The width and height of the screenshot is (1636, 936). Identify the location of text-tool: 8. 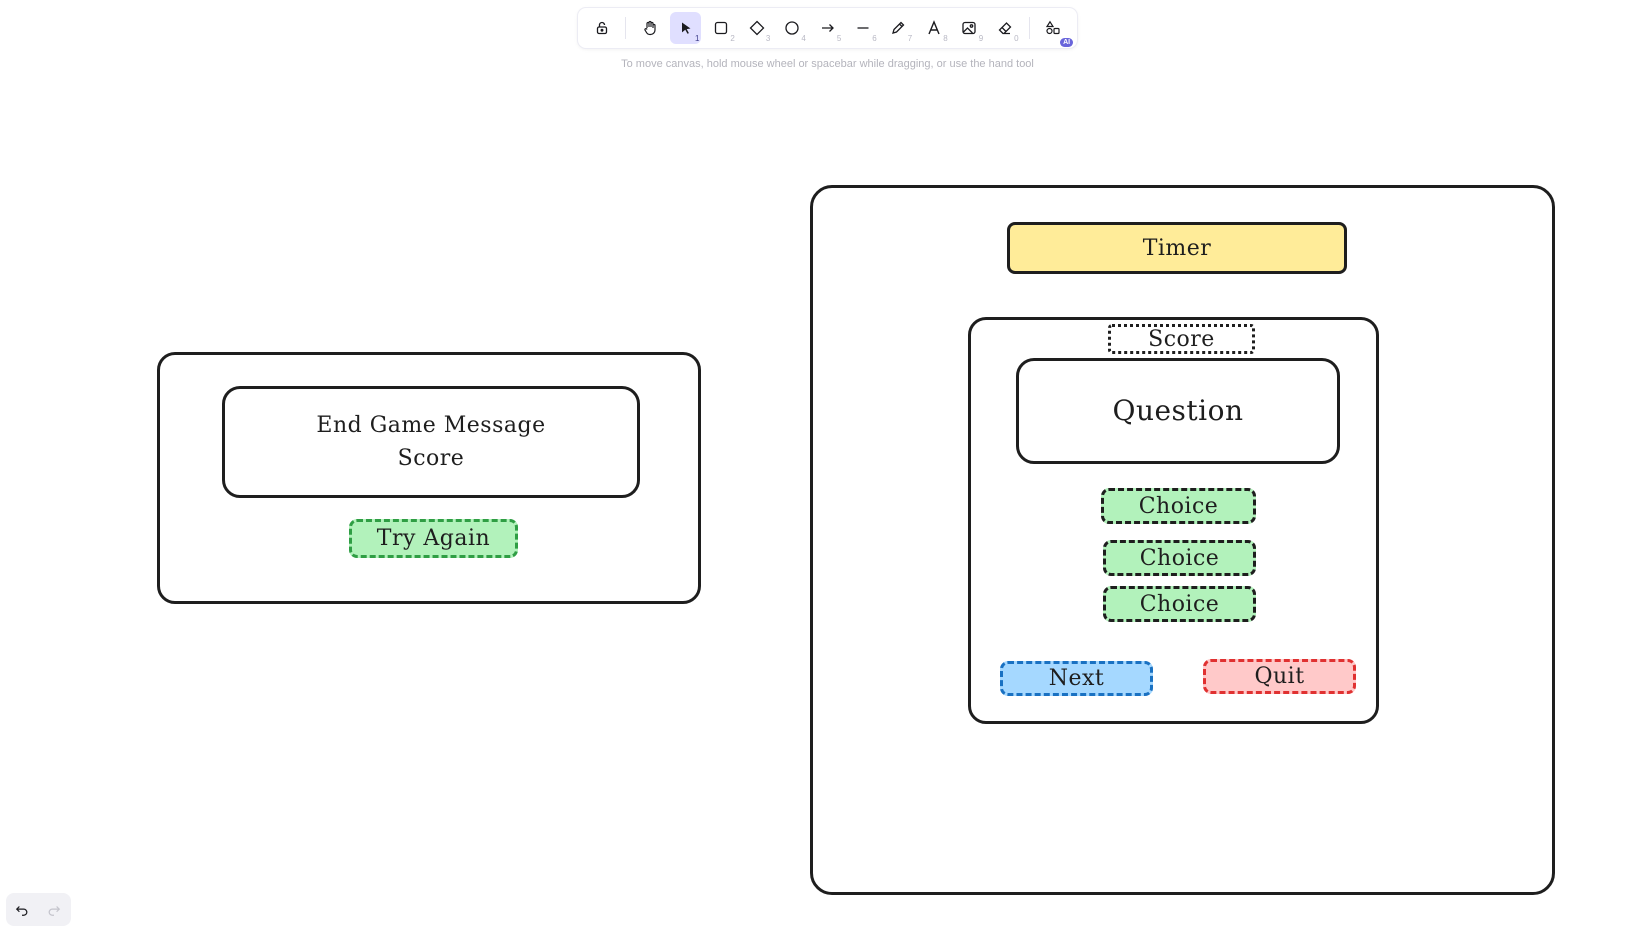
(933, 28).